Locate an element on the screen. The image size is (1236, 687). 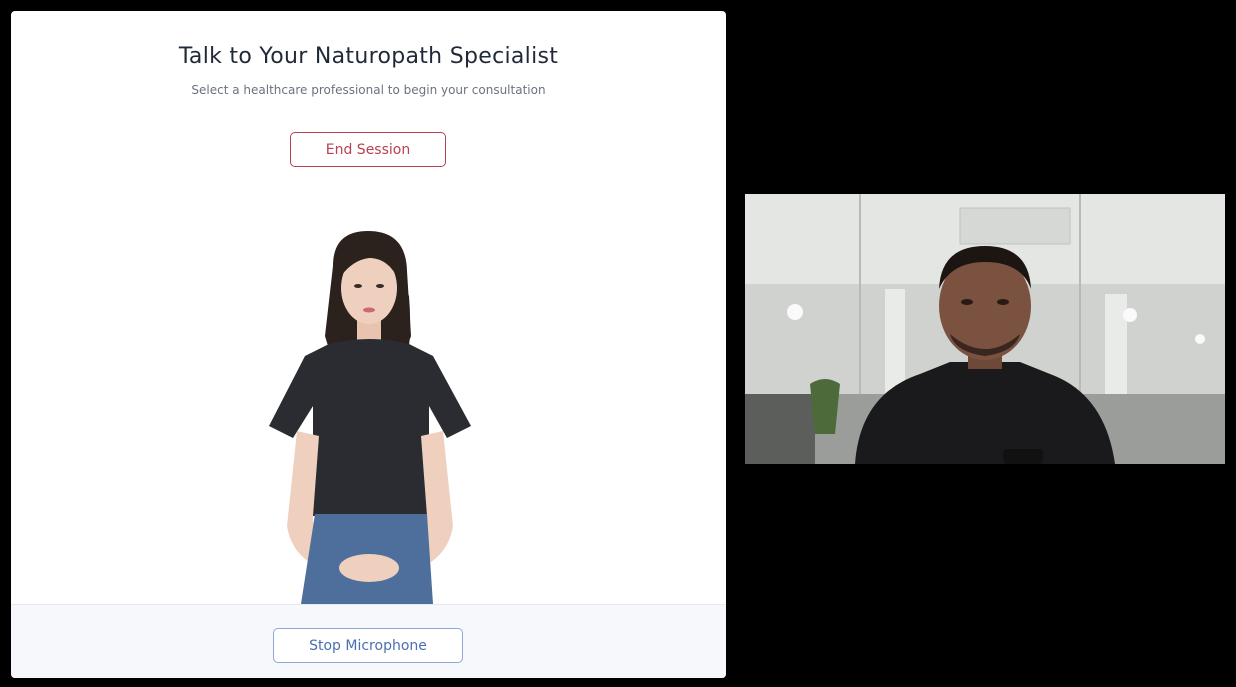
stop-microphone-button: Stop Microphone is located at coordinates (368, 645).